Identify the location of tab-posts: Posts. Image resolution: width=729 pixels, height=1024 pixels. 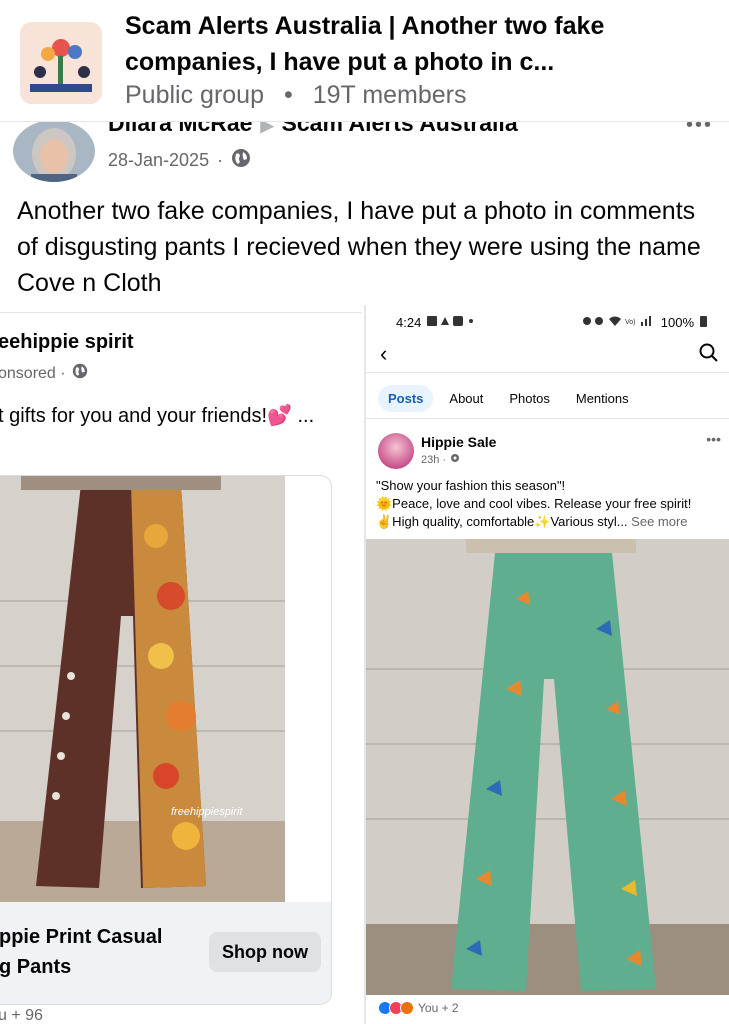
(406, 398).